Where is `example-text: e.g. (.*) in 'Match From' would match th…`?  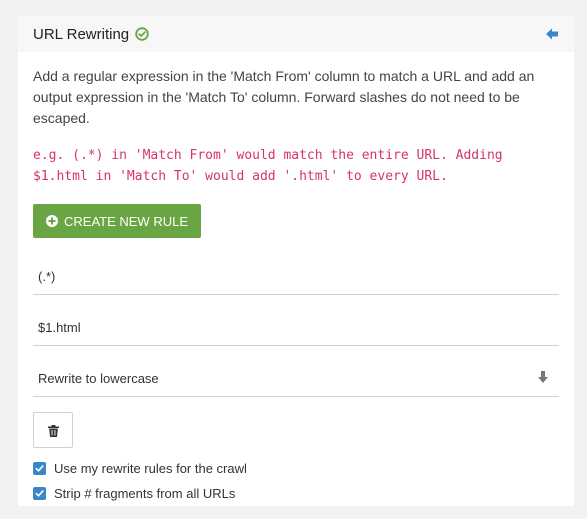 example-text: e.g. (.*) in 'Match From' would match th… is located at coordinates (272, 166).